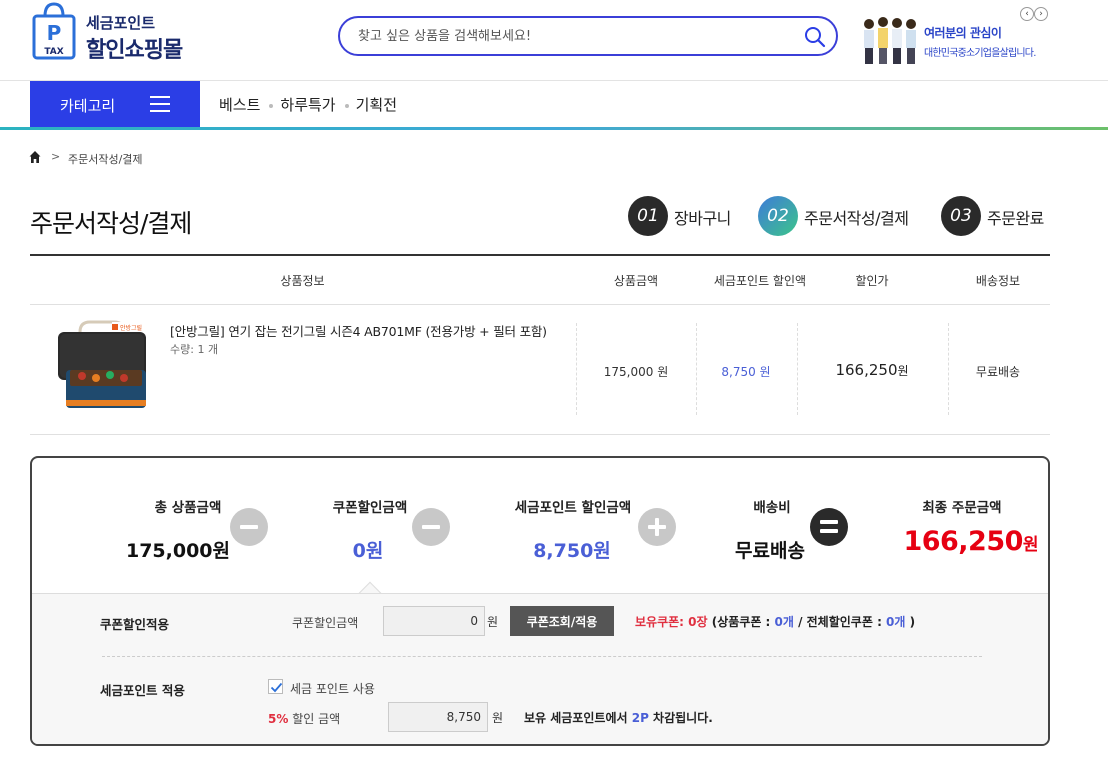 This screenshot has width=1108, height=764. What do you see at coordinates (998, 372) in the screenshot?
I see `cell-shipping: 무료배송` at bounding box center [998, 372].